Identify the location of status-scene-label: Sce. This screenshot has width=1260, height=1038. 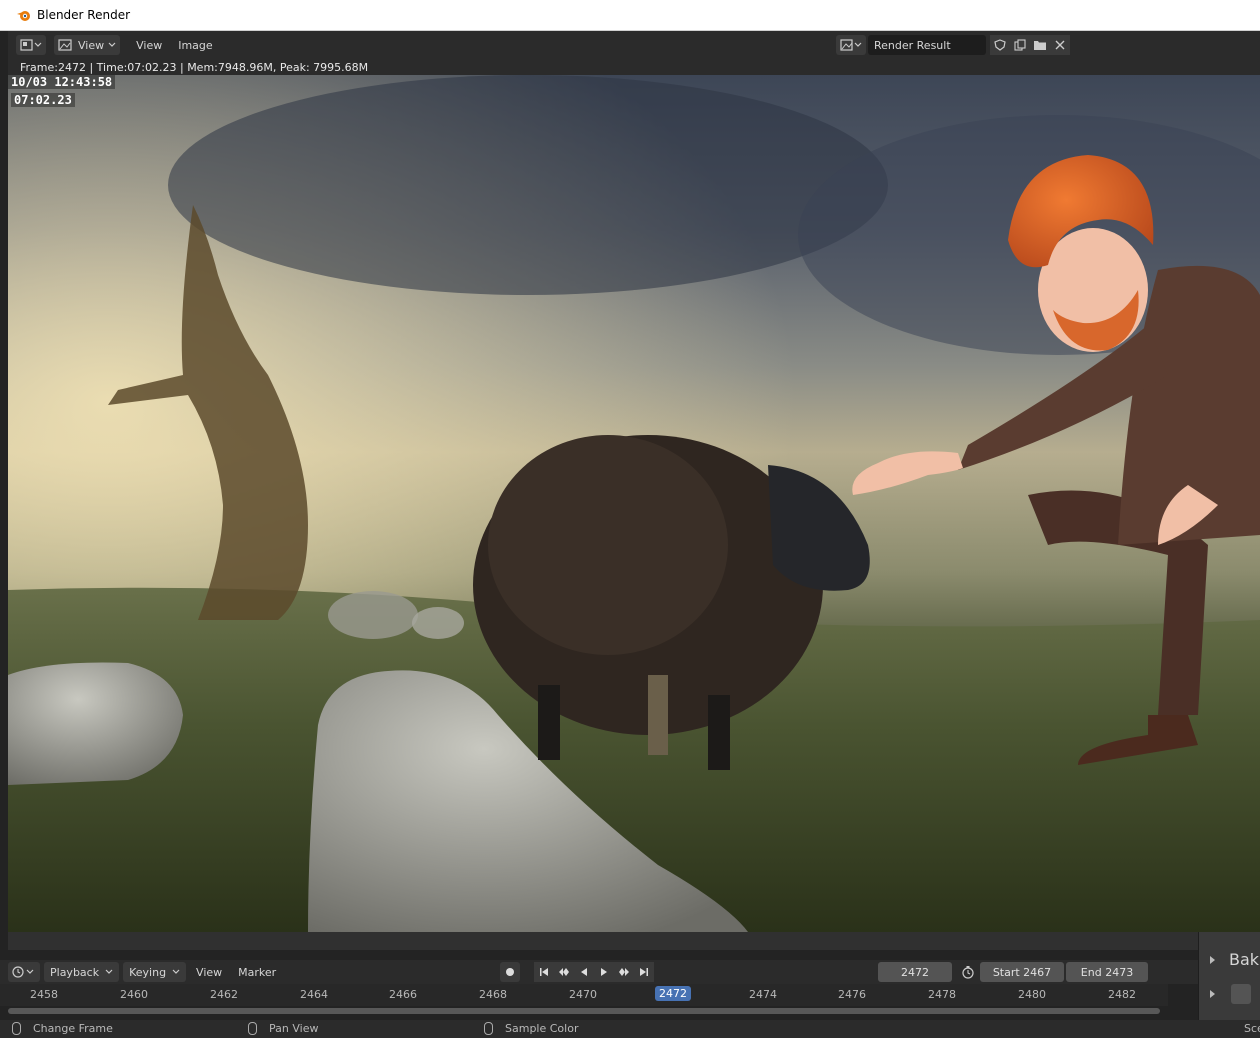
(1252, 1028).